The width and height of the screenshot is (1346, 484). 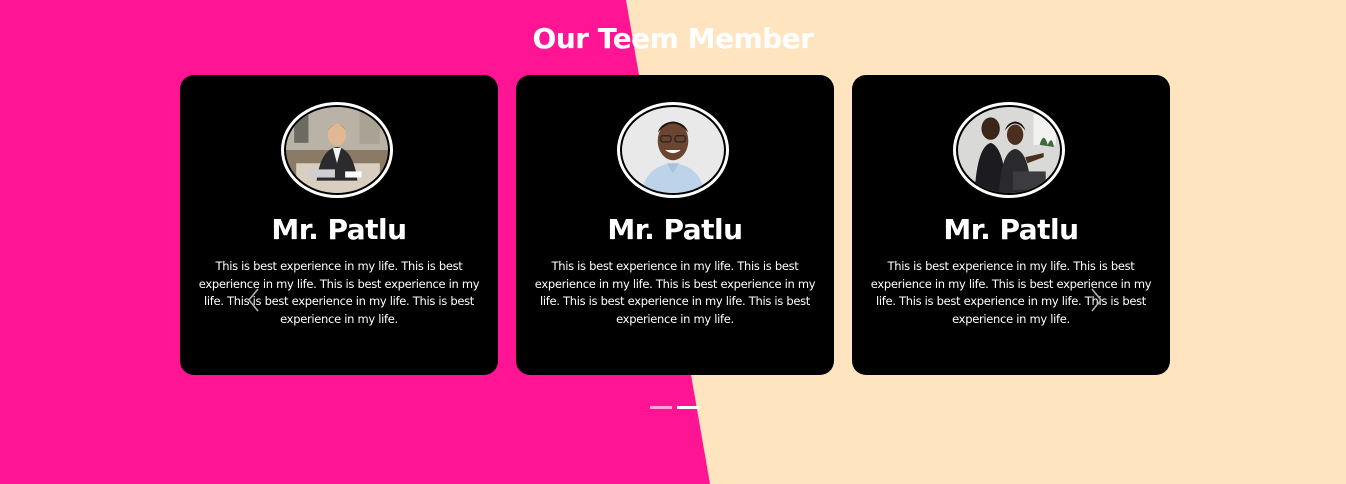 What do you see at coordinates (673, 38) in the screenshot?
I see `section-title: Our Teem Member` at bounding box center [673, 38].